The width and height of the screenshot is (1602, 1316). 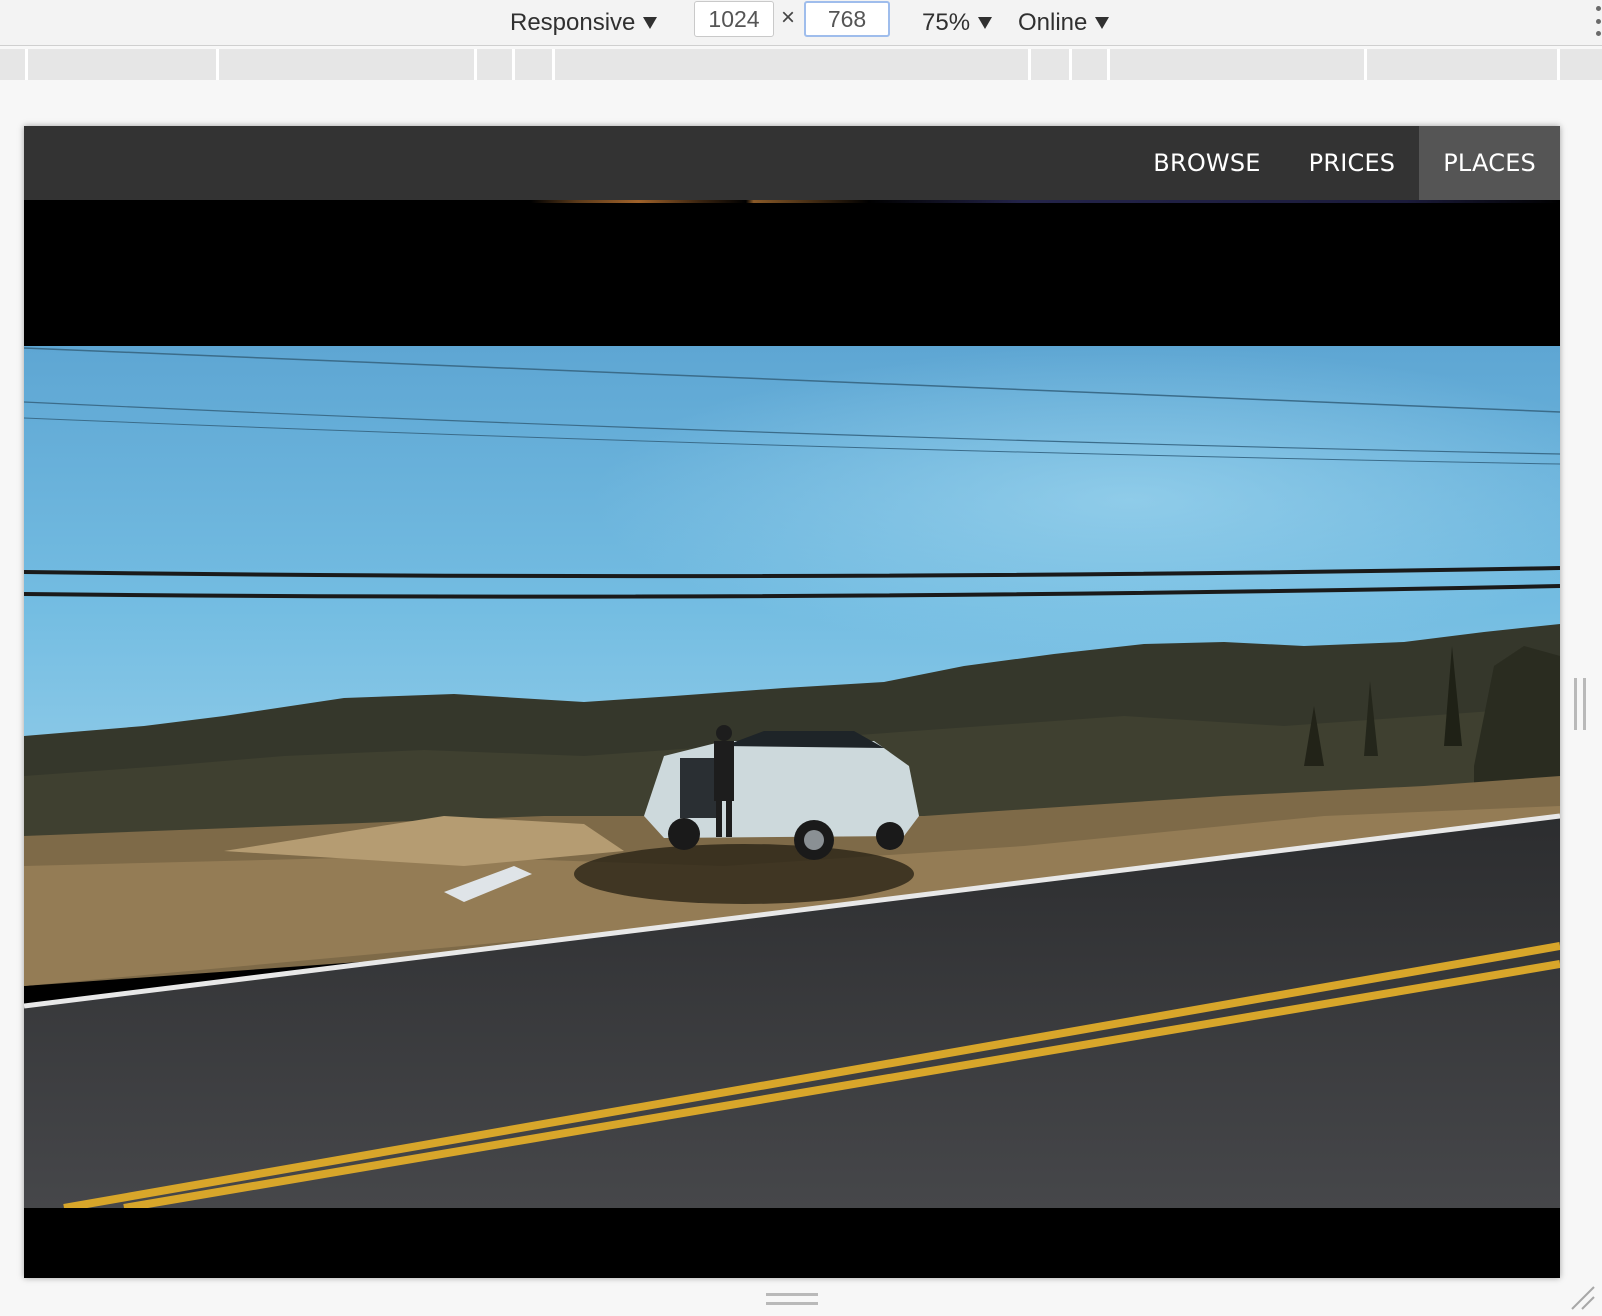 I want to click on throttle-select: Online, so click(x=1064, y=22).